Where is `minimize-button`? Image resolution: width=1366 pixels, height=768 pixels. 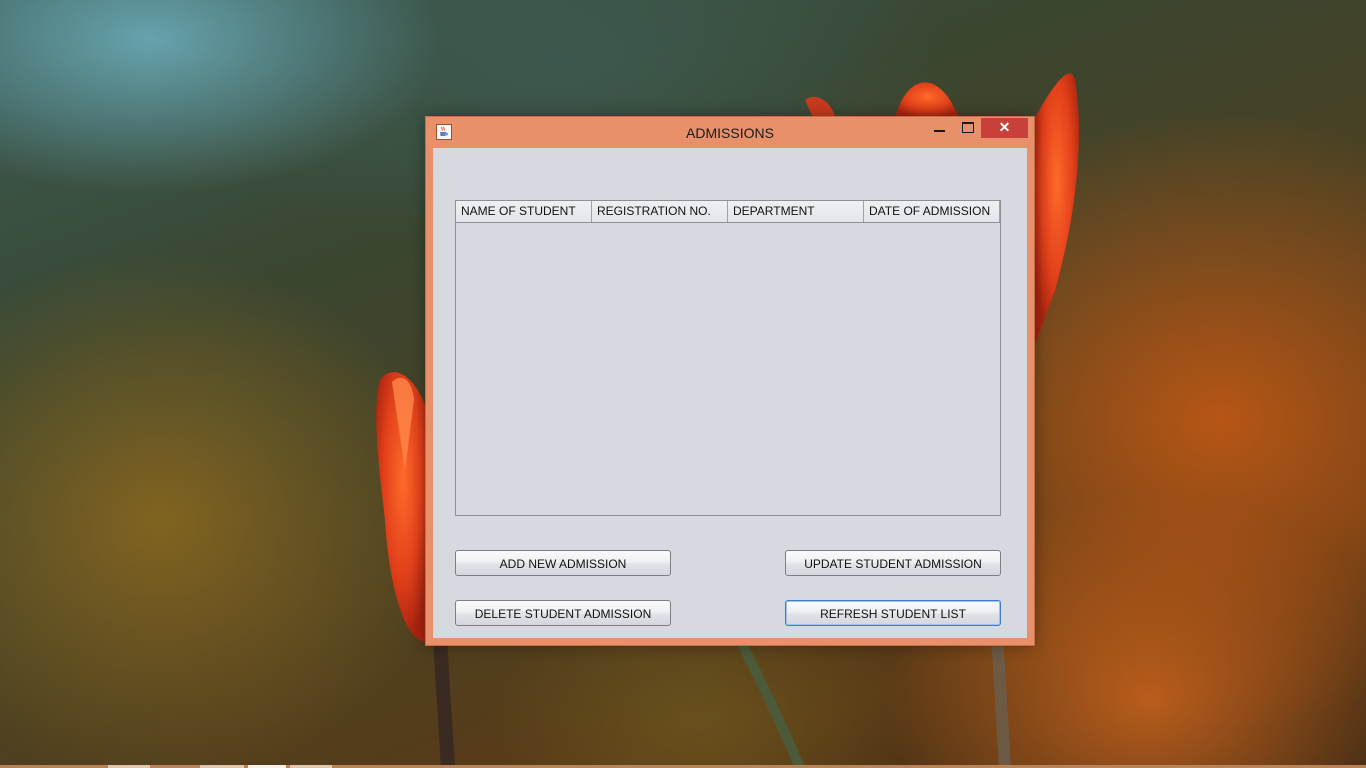
minimize-button is located at coordinates (939, 128).